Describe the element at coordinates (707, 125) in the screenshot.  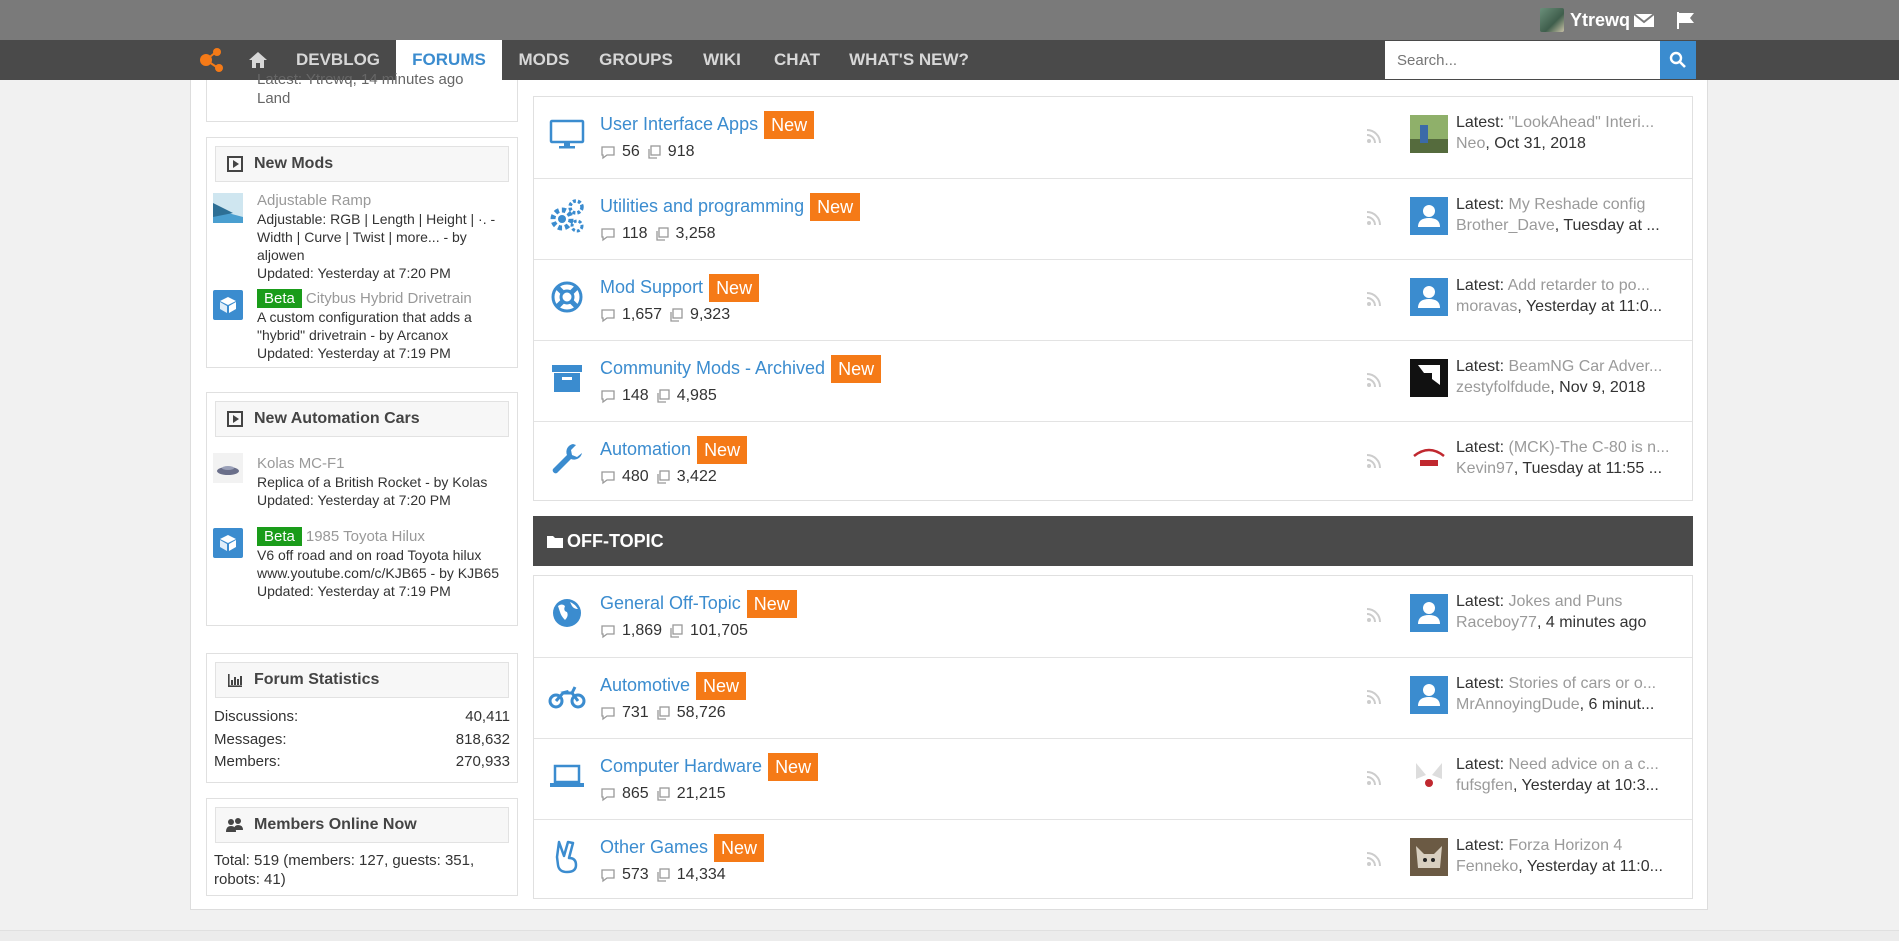
I see `forum-title: User Interface Apps New` at that location.